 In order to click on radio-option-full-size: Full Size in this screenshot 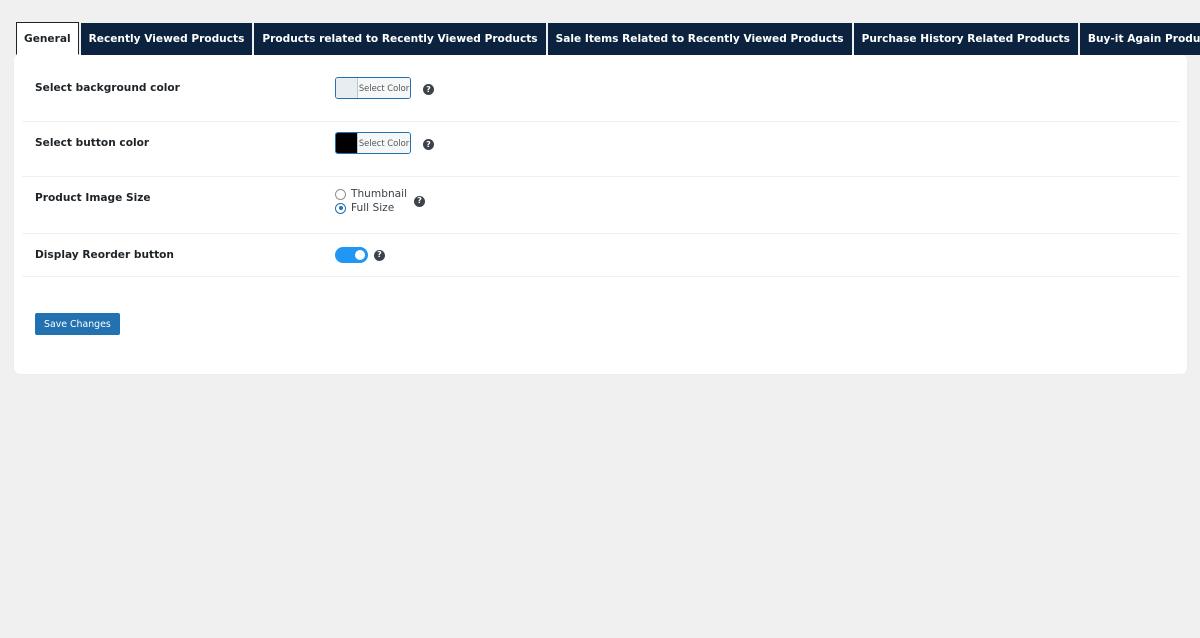, I will do `click(371, 208)`.